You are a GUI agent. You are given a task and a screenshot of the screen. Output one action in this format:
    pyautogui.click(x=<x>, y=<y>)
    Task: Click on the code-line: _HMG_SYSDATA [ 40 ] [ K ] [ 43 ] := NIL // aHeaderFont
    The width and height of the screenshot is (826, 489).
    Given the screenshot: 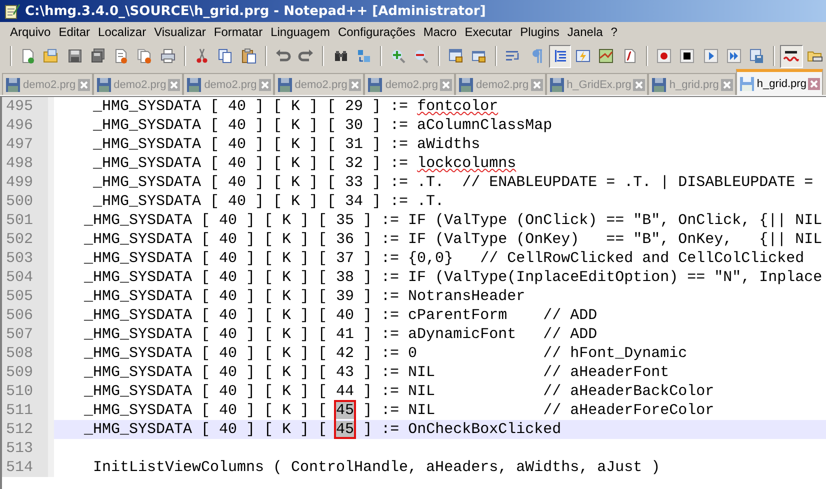 What is the action you would take?
    pyautogui.click(x=376, y=372)
    